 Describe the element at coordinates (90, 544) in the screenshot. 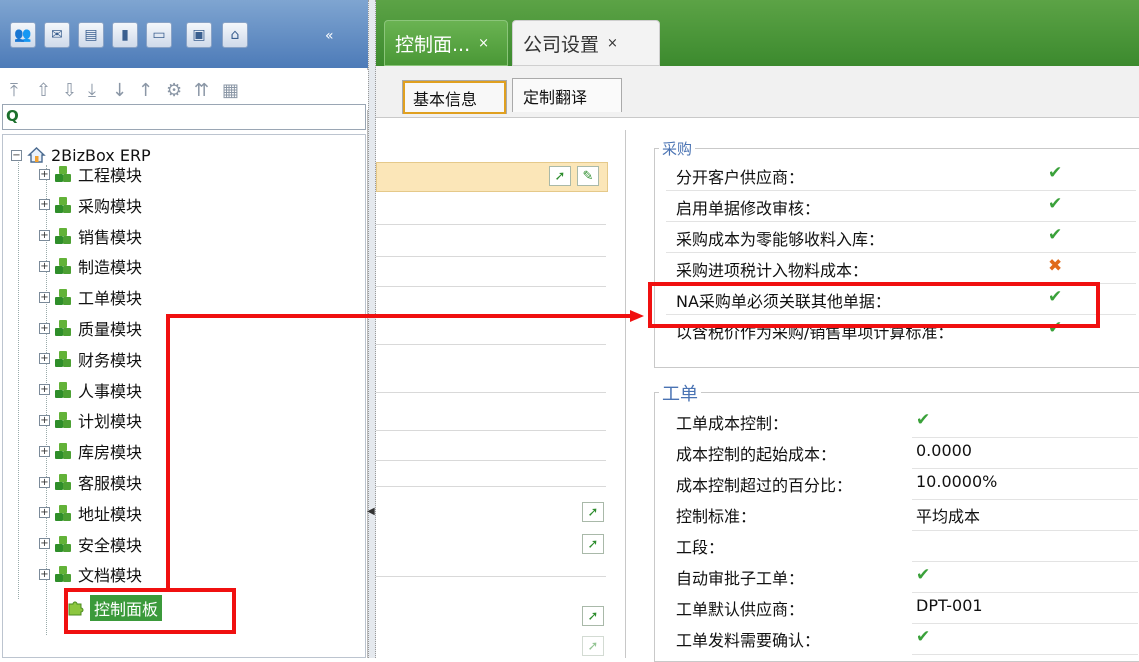

I see `tree-item-module: + 安全模块` at that location.